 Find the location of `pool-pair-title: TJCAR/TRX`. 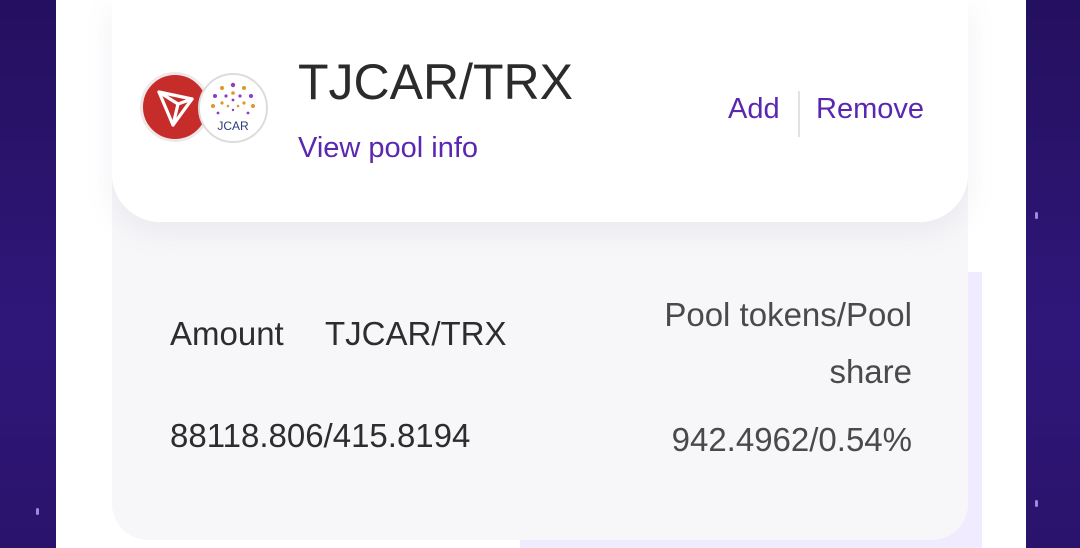

pool-pair-title: TJCAR/TRX is located at coordinates (435, 82).